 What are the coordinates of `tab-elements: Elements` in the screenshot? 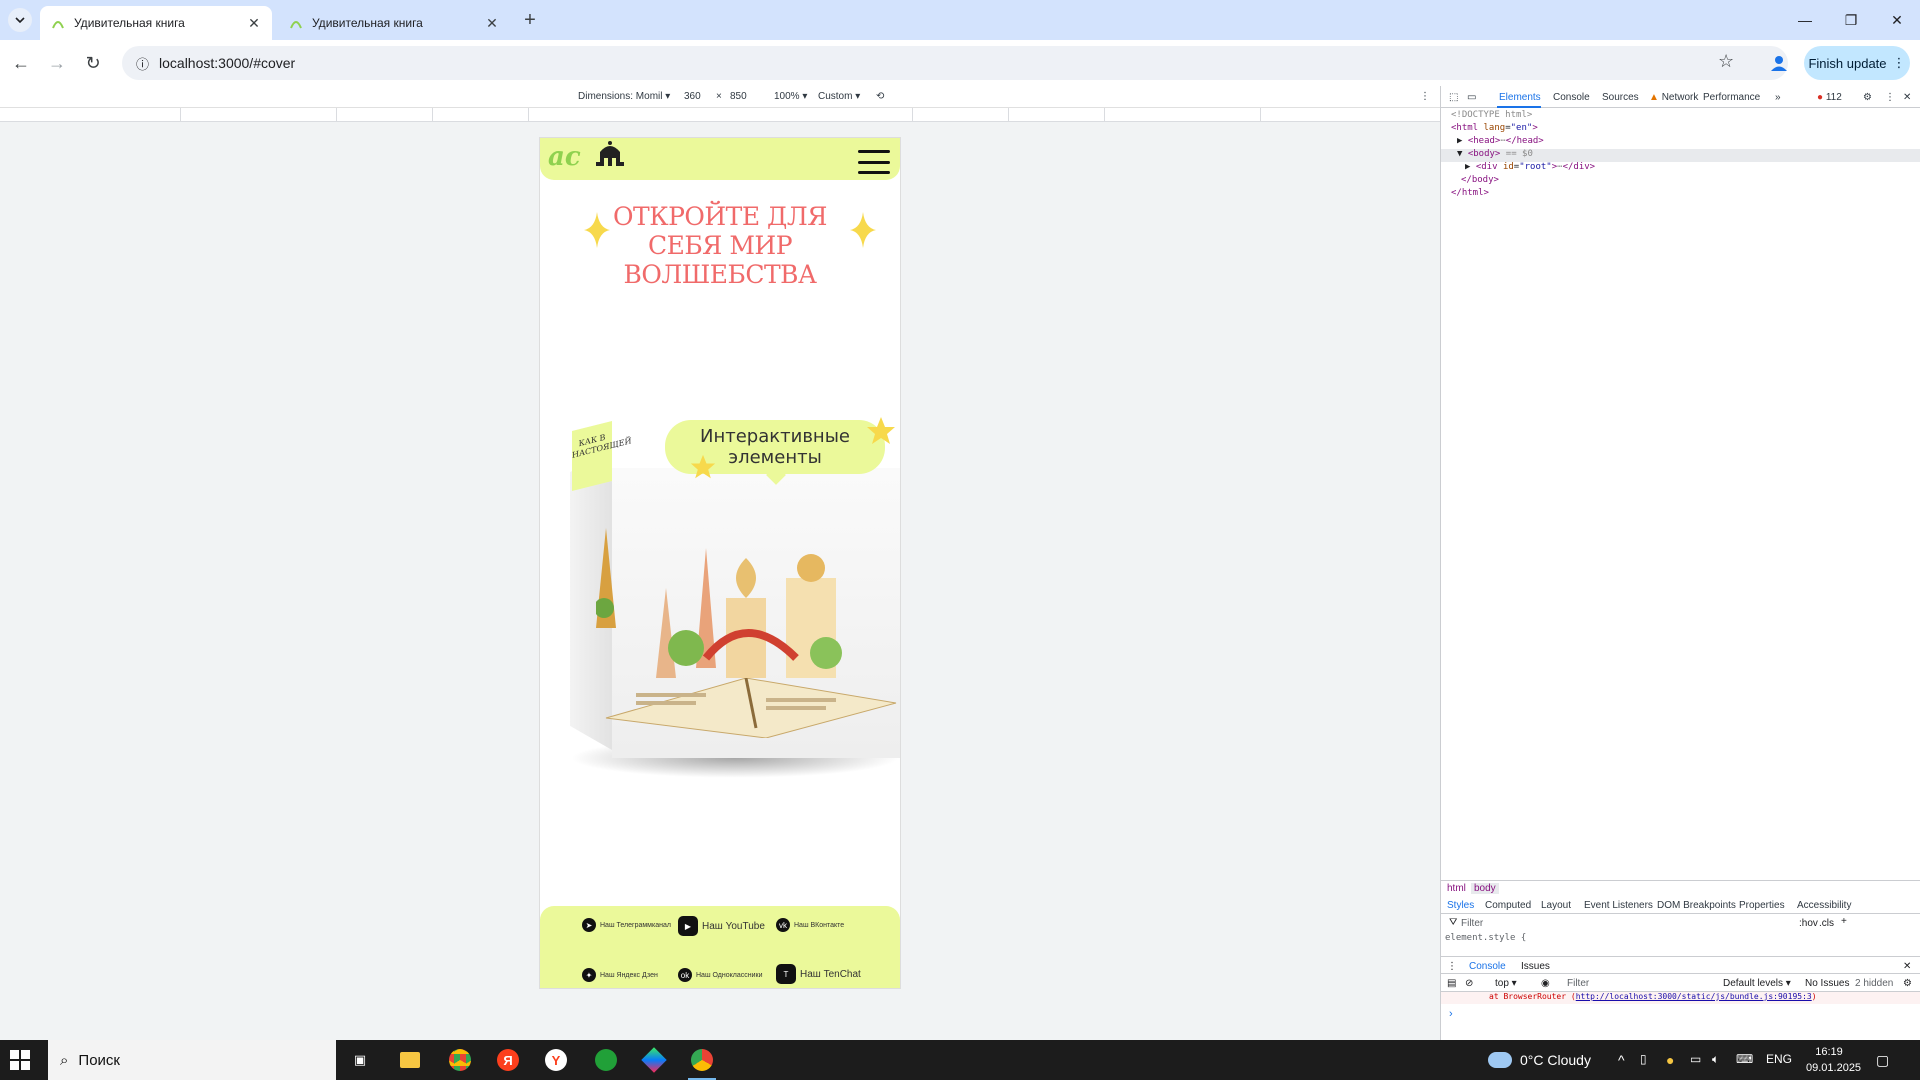 It's located at (1520, 97).